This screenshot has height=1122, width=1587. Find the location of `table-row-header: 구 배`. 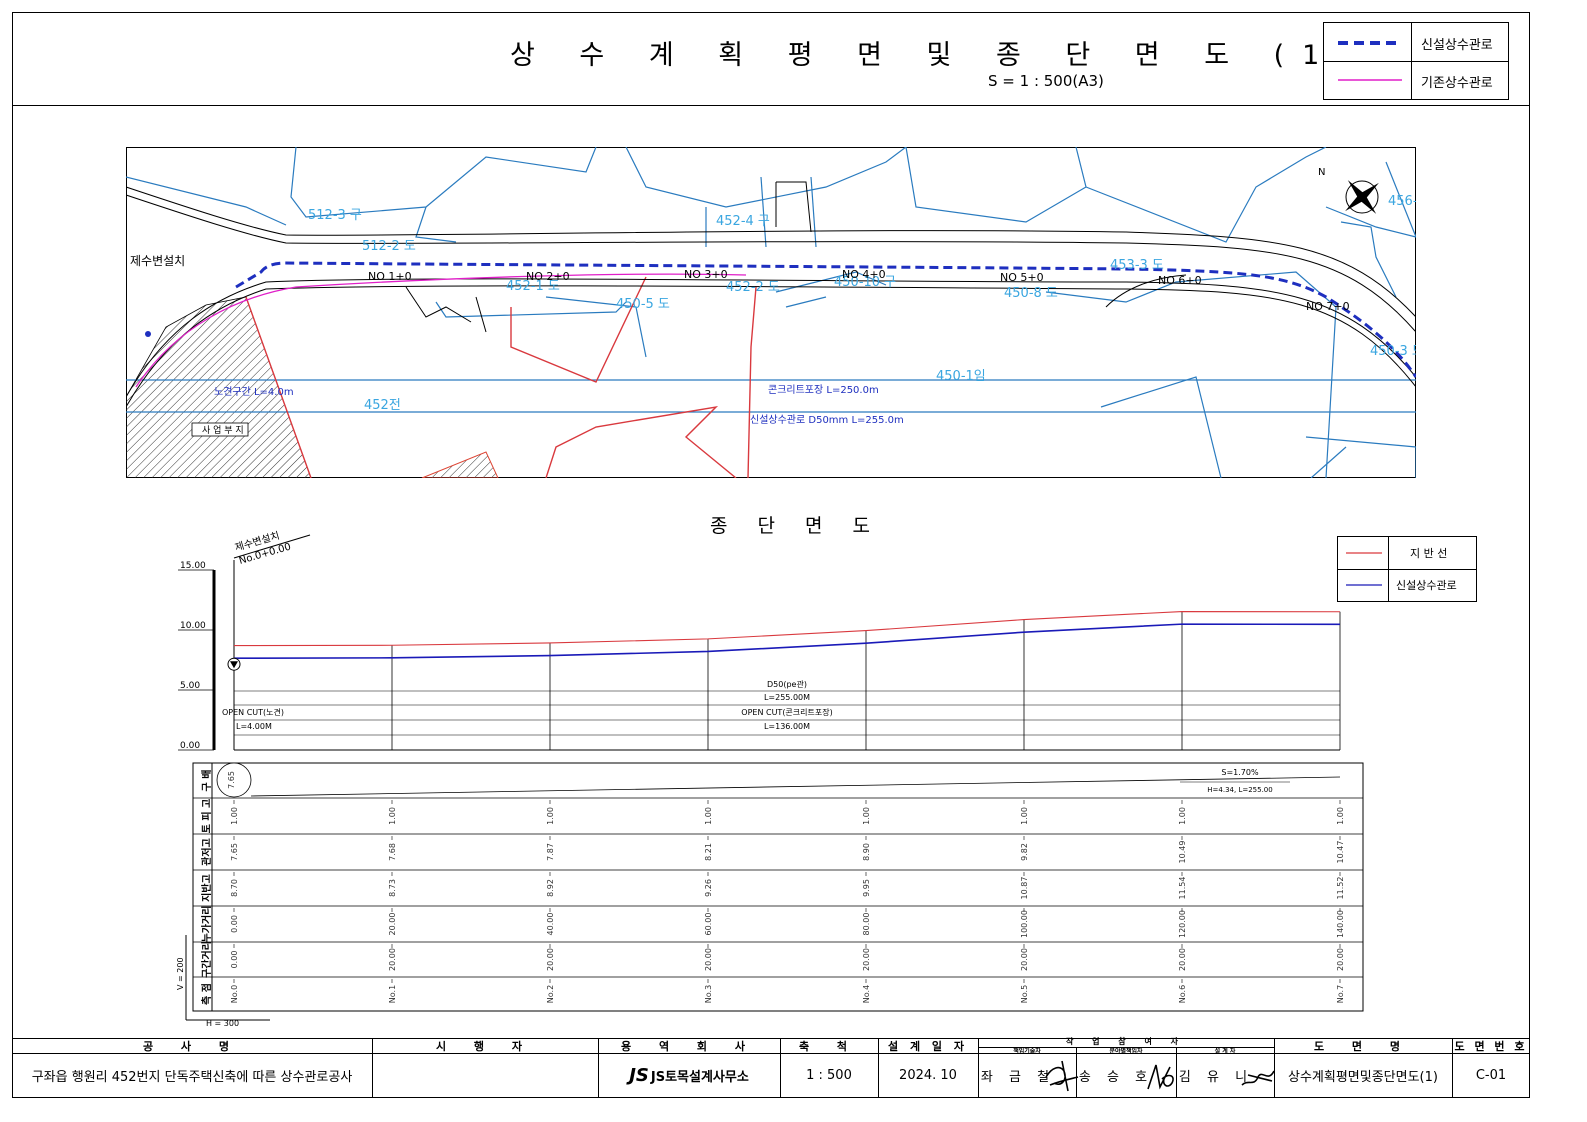

table-row-header: 구 배 is located at coordinates (206, 781).